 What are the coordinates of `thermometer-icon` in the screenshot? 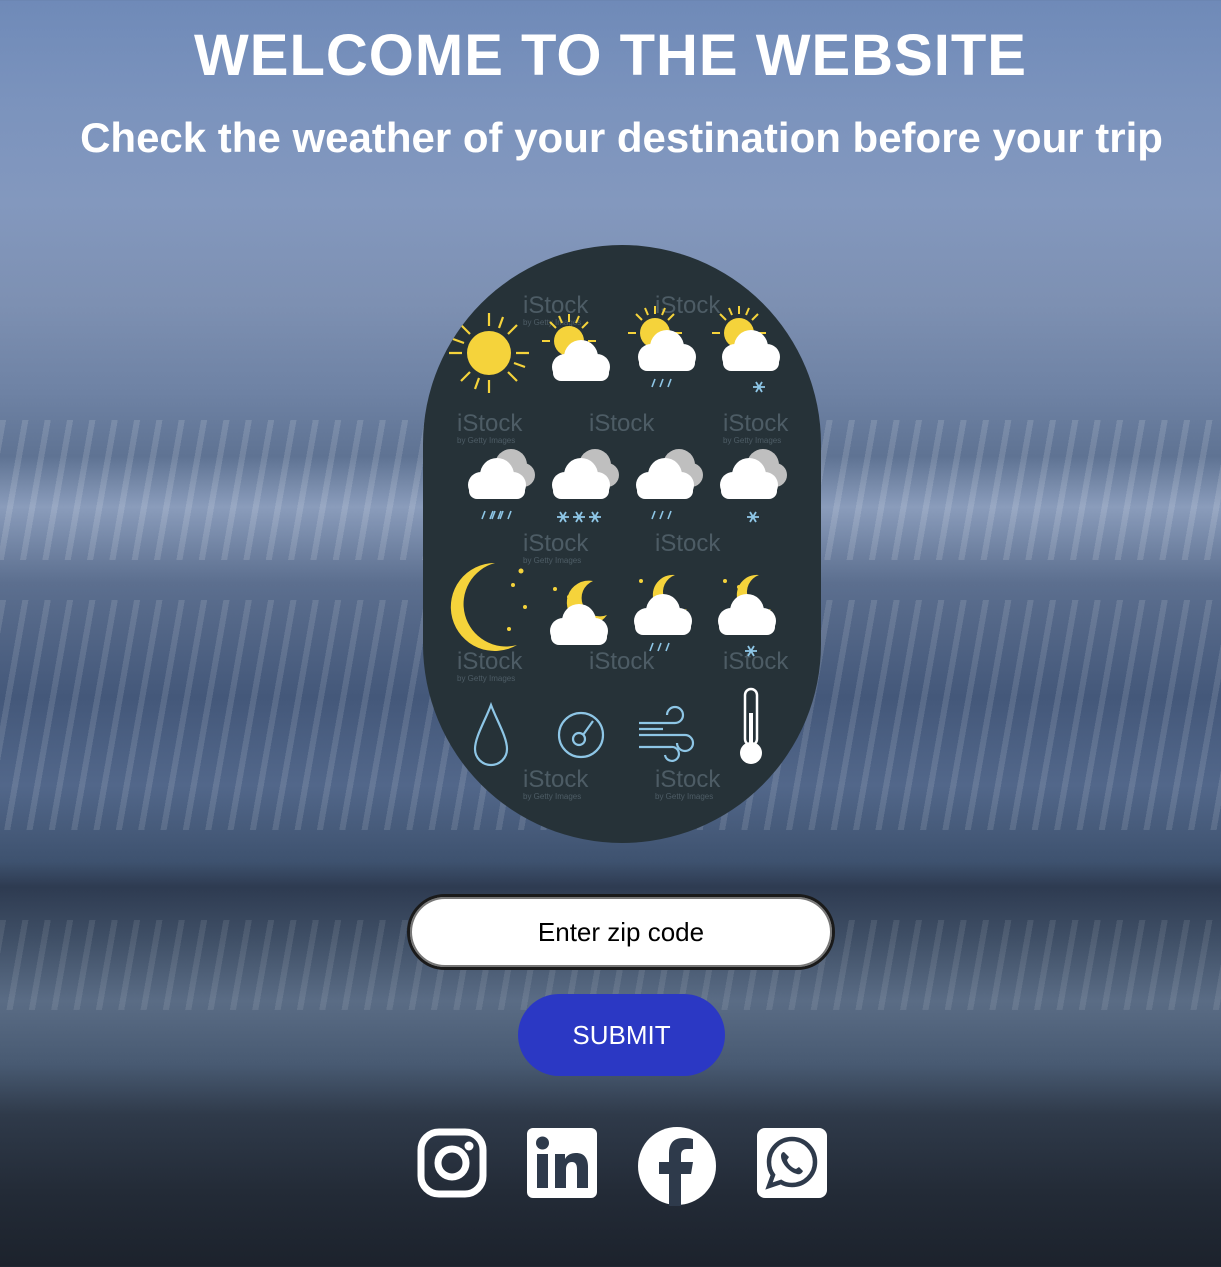 It's located at (751, 725).